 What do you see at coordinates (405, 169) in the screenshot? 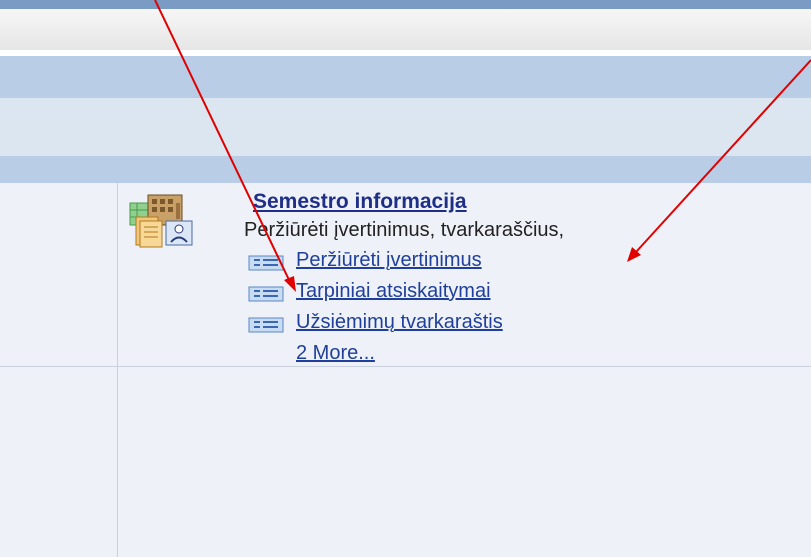
I see `section-header-bar` at bounding box center [405, 169].